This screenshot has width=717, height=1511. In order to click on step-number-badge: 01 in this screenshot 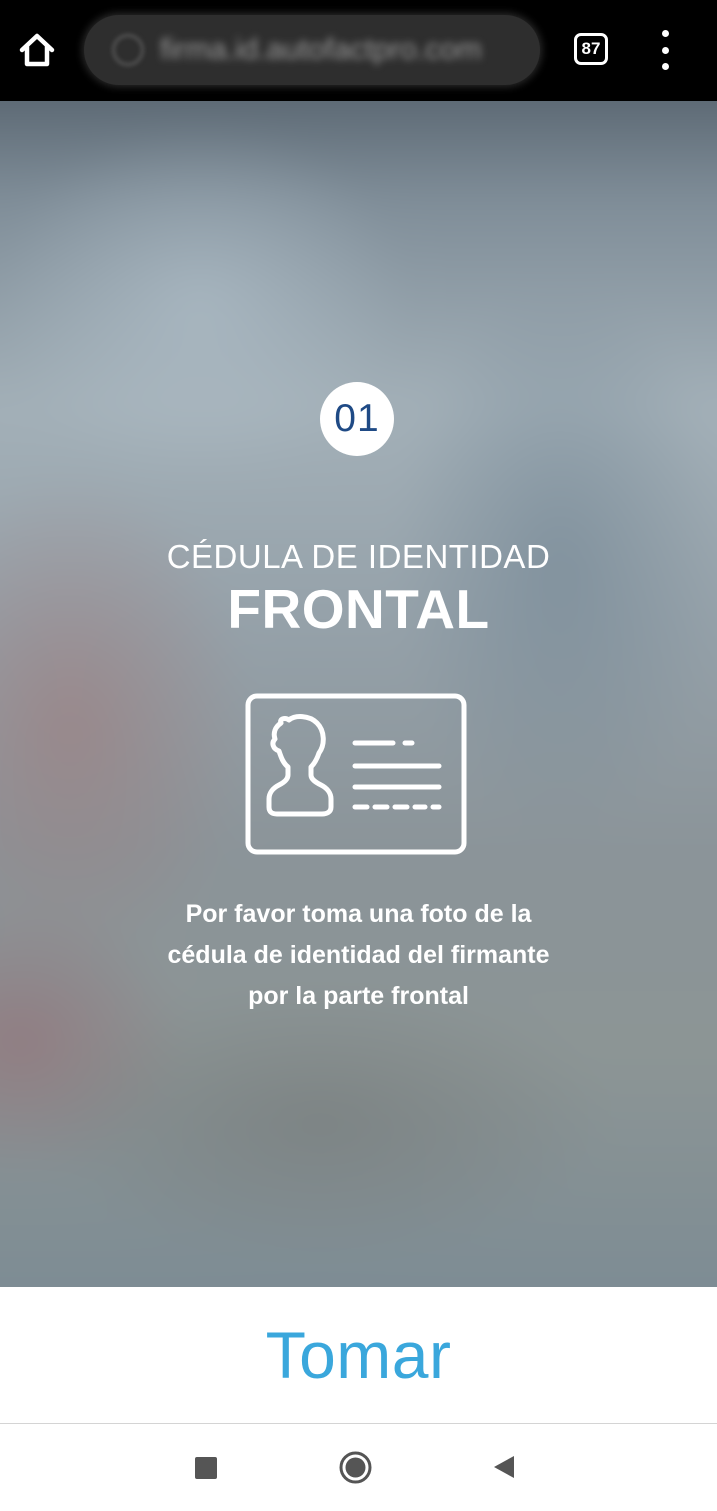, I will do `click(357, 419)`.